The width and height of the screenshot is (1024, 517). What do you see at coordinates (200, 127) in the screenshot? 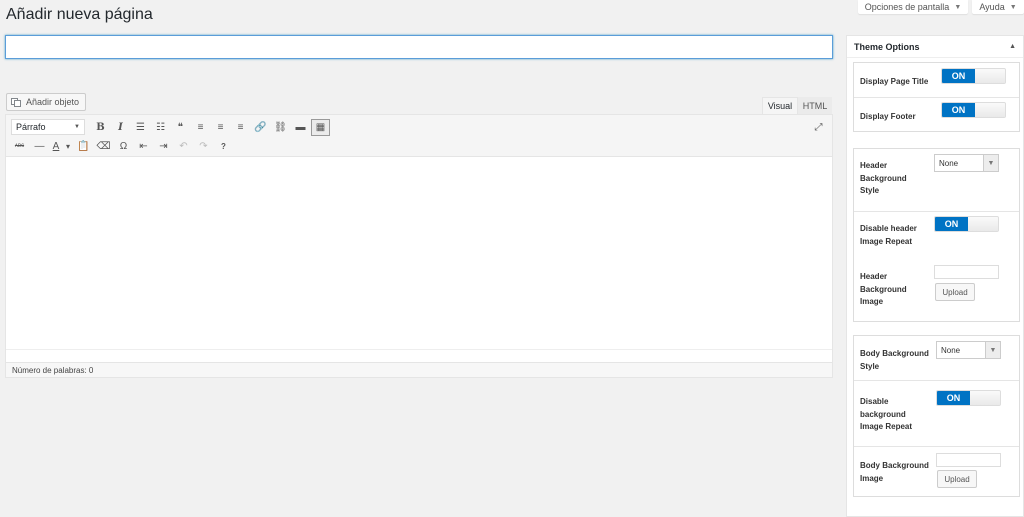
I see `align-left-icon: ≡` at bounding box center [200, 127].